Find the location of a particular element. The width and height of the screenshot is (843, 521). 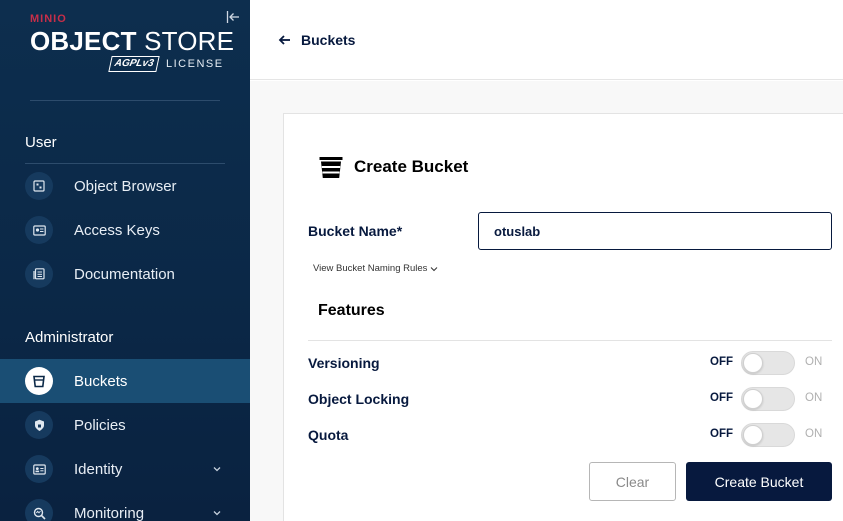

sidebar-item-label: Access Keys is located at coordinates (117, 230).